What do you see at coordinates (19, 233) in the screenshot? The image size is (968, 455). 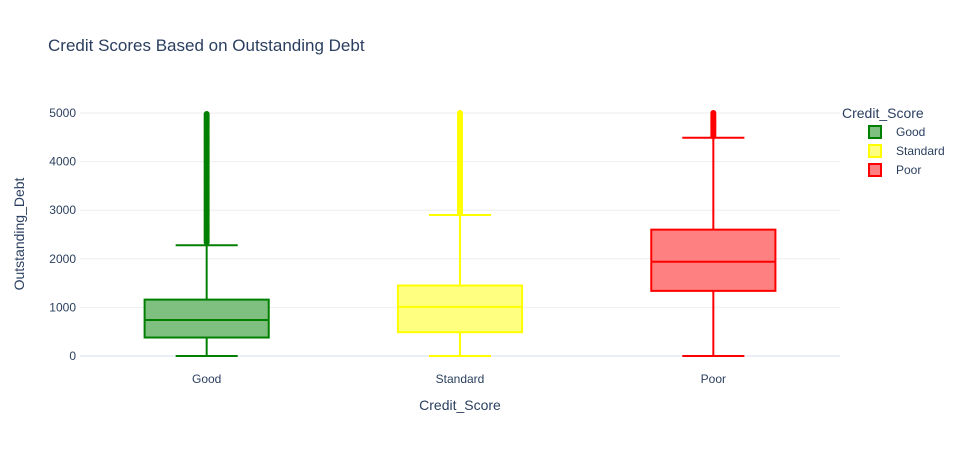 I see `y-axis-title: Outstanding_Debt` at bounding box center [19, 233].